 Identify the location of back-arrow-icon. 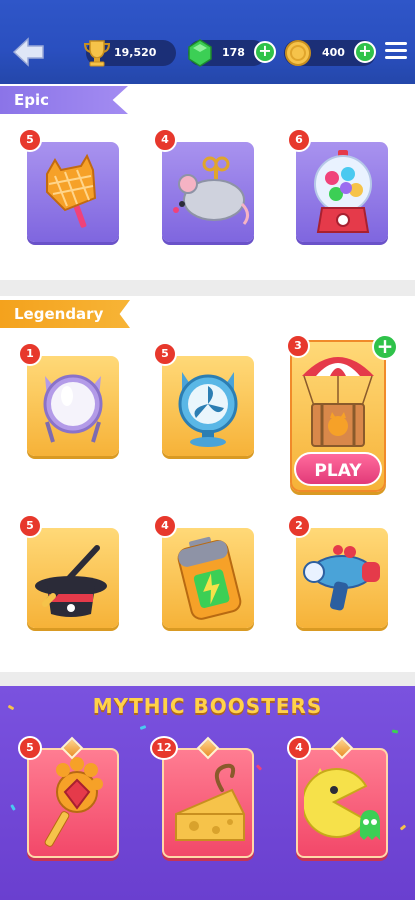
(28, 52).